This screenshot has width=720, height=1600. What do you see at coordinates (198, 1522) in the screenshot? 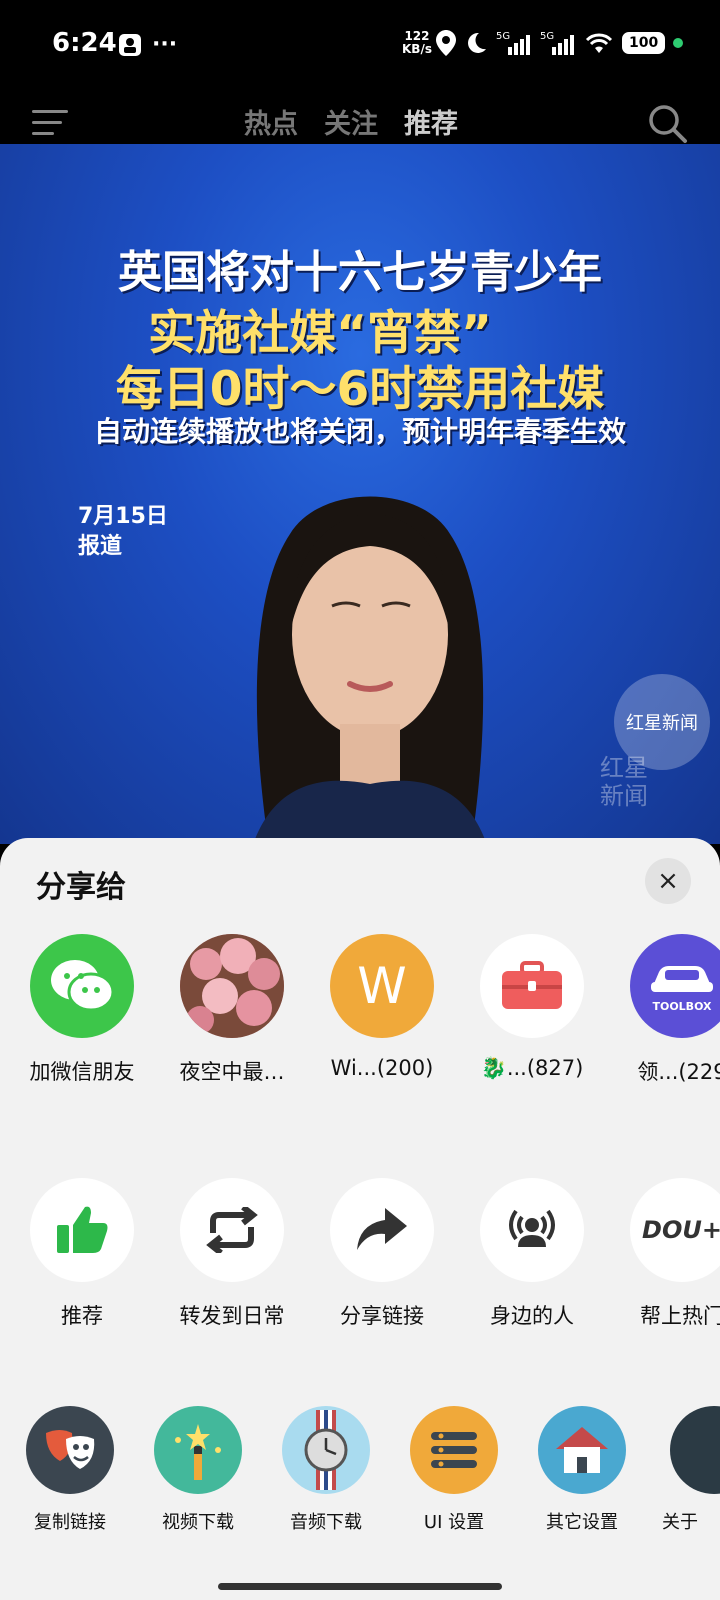
I see `tool-label: 视频下载` at bounding box center [198, 1522].